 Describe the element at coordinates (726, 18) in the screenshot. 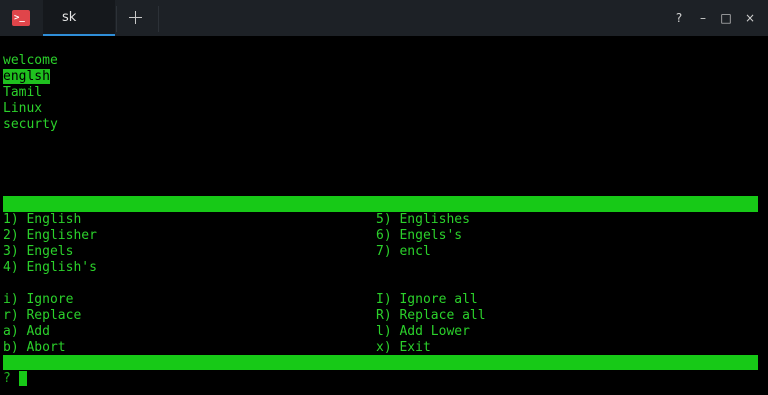

I see `maximize-icon: □` at that location.